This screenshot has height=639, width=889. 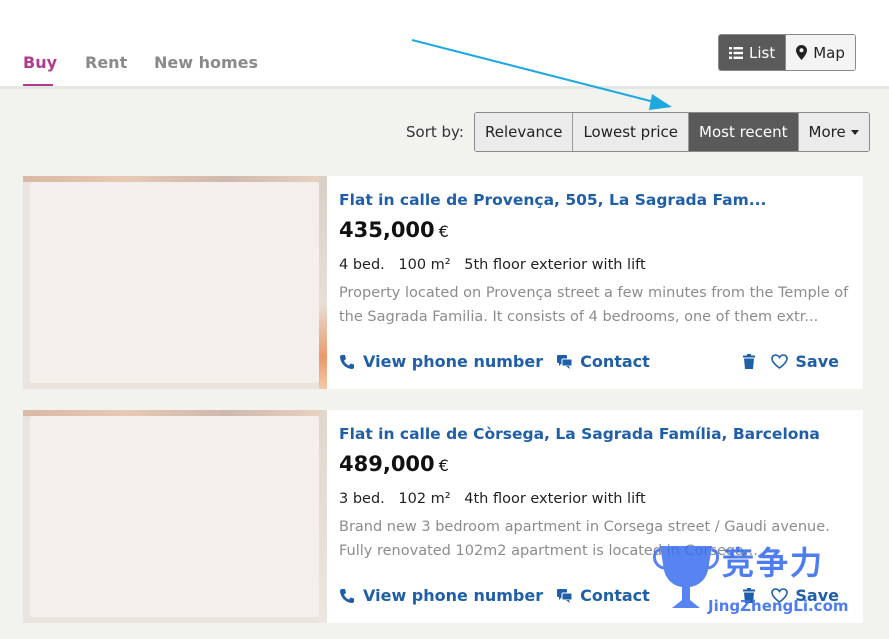 What do you see at coordinates (424, 265) in the screenshot?
I see `area: 100 m²` at bounding box center [424, 265].